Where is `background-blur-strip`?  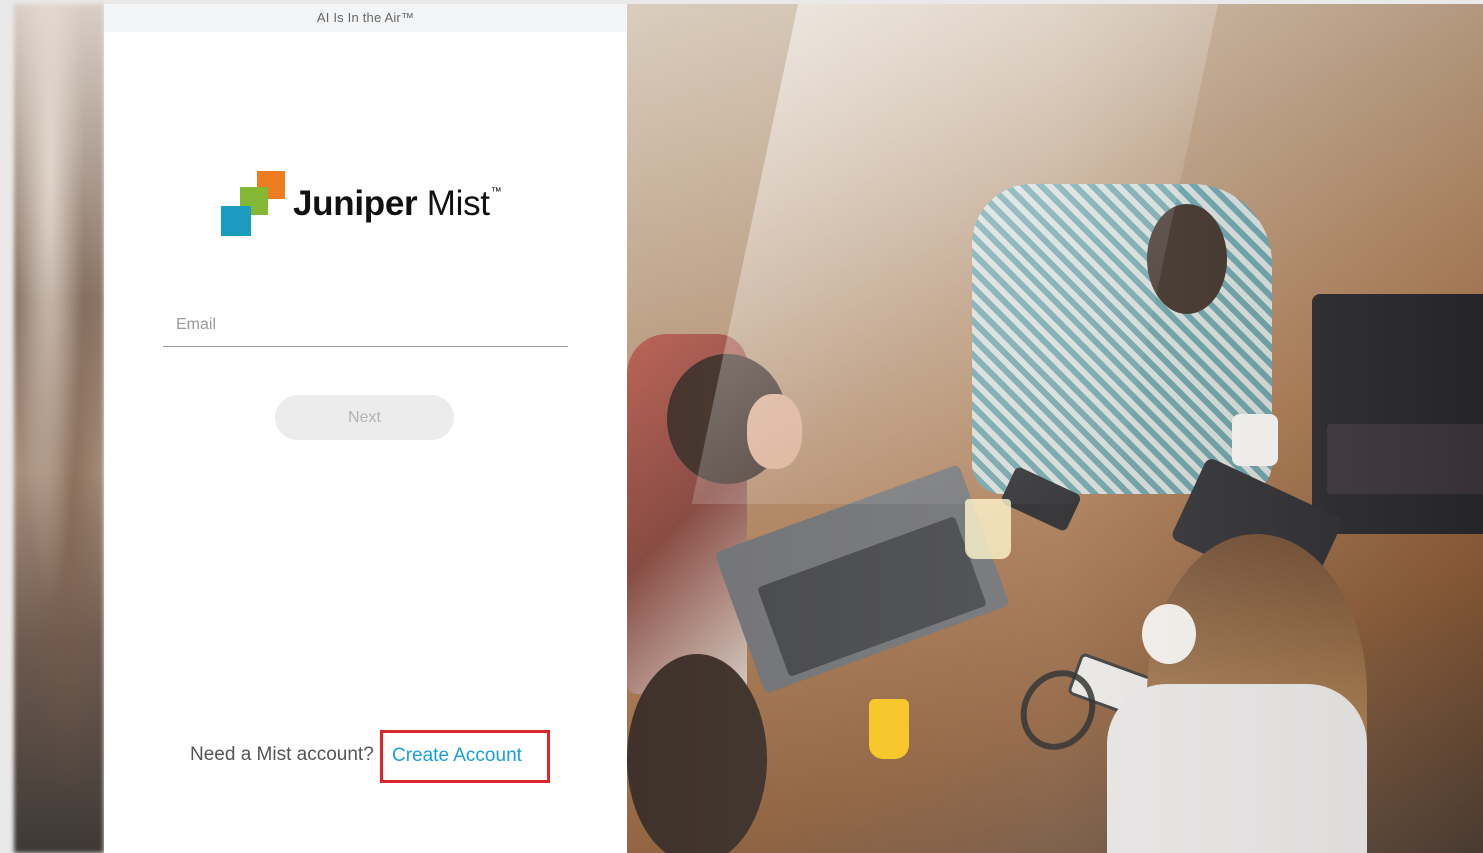
background-blur-strip is located at coordinates (59, 428).